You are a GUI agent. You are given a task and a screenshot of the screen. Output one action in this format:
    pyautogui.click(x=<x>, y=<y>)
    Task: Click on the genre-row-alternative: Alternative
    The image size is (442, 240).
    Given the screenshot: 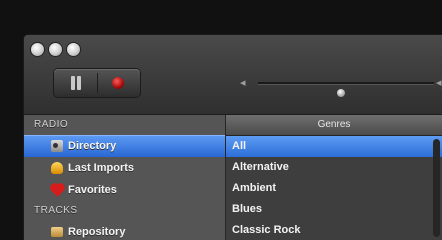 What is the action you would take?
    pyautogui.click(x=334, y=167)
    